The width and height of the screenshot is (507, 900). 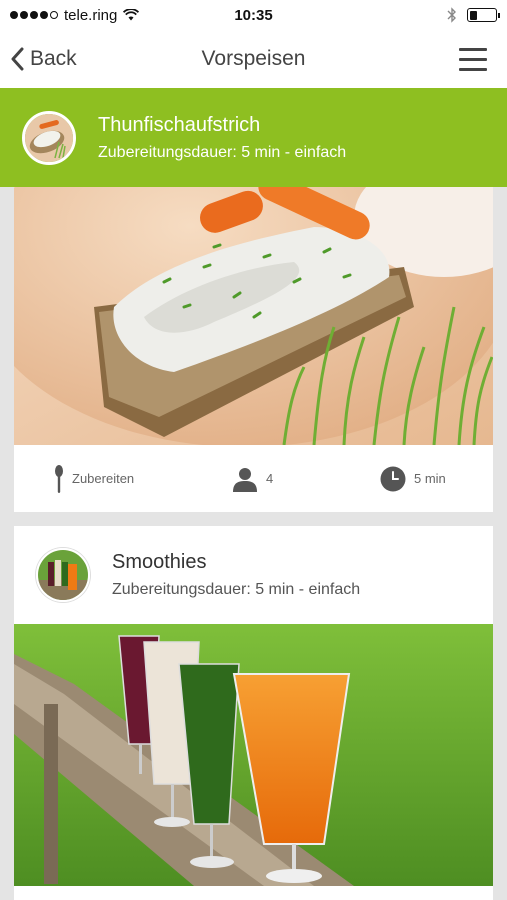 What do you see at coordinates (245, 479) in the screenshot?
I see `person-icon` at bounding box center [245, 479].